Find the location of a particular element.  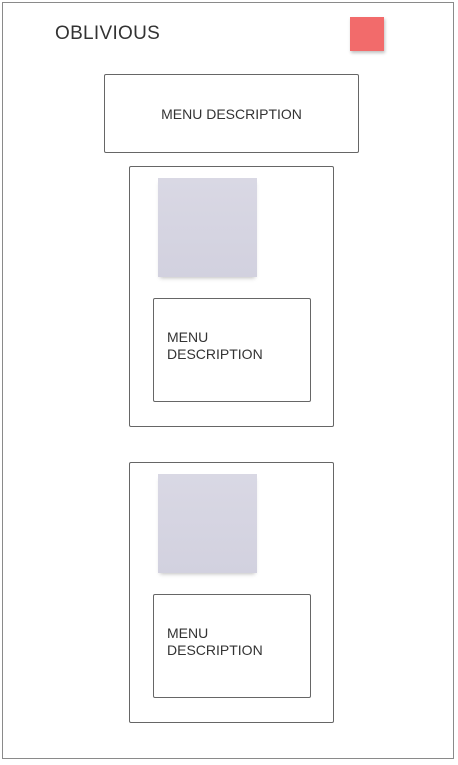

menu-icon is located at coordinates (367, 34).